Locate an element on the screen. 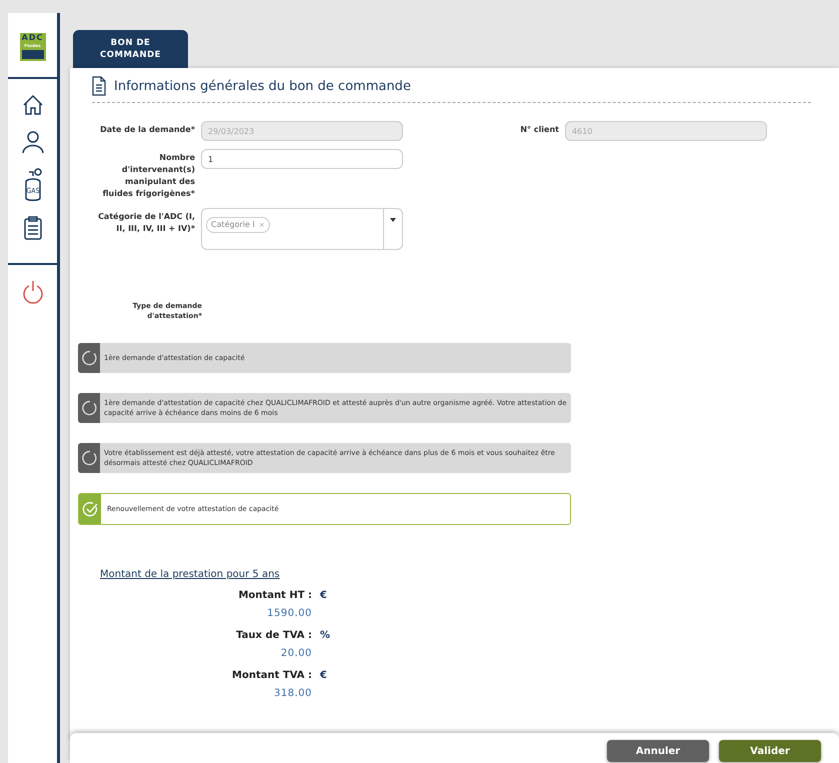 The height and width of the screenshot is (763, 839). section-heading: Montant de la prestation pour 5 ans is located at coordinates (190, 574).